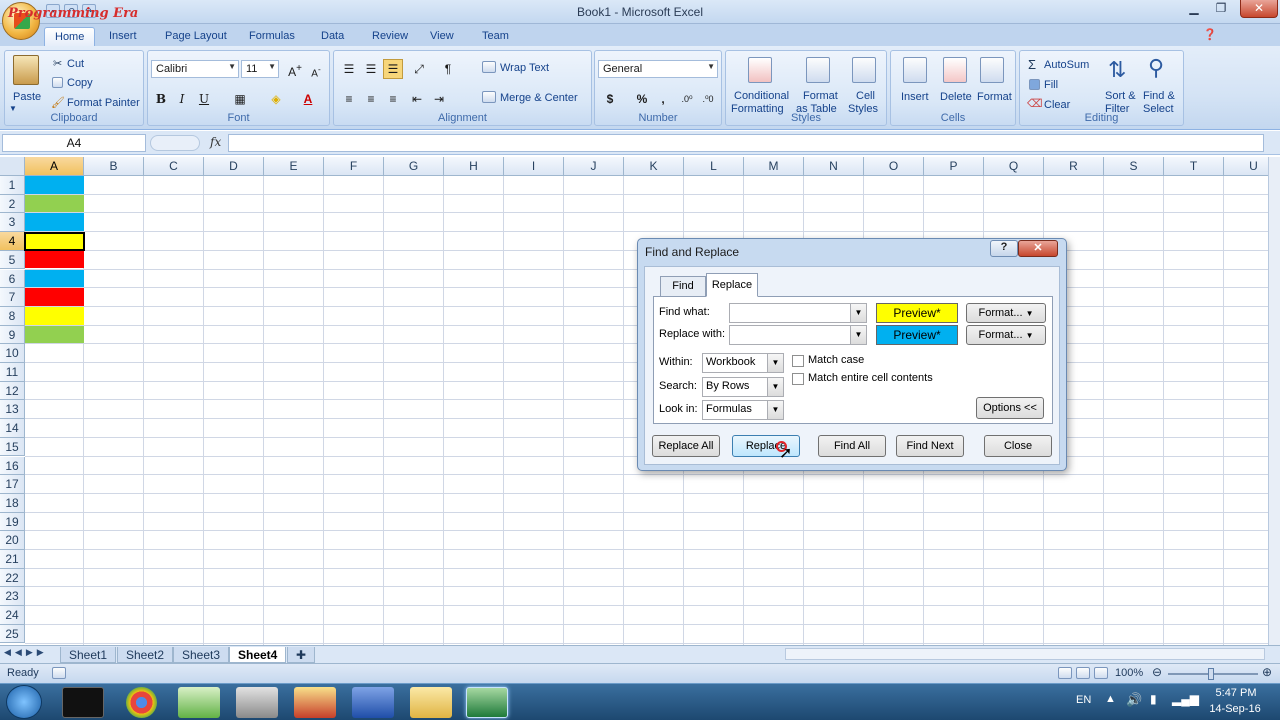 The width and height of the screenshot is (1280, 720). I want to click on row-header-19: 19, so click(12, 522).